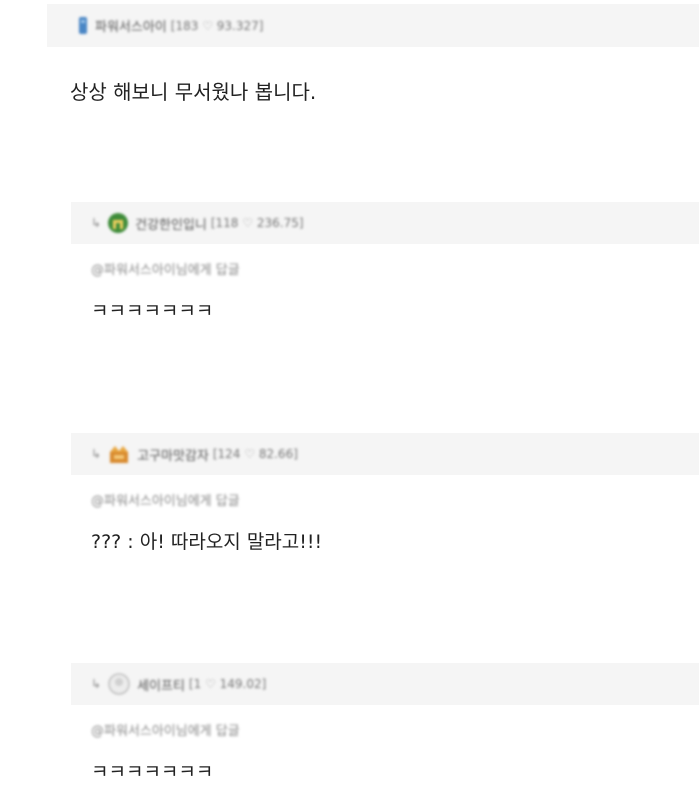 Image resolution: width=699 pixels, height=809 pixels. Describe the element at coordinates (207, 542) in the screenshot. I see `reply-text: ??? : 아! 따라오지 말라고!!!` at that location.